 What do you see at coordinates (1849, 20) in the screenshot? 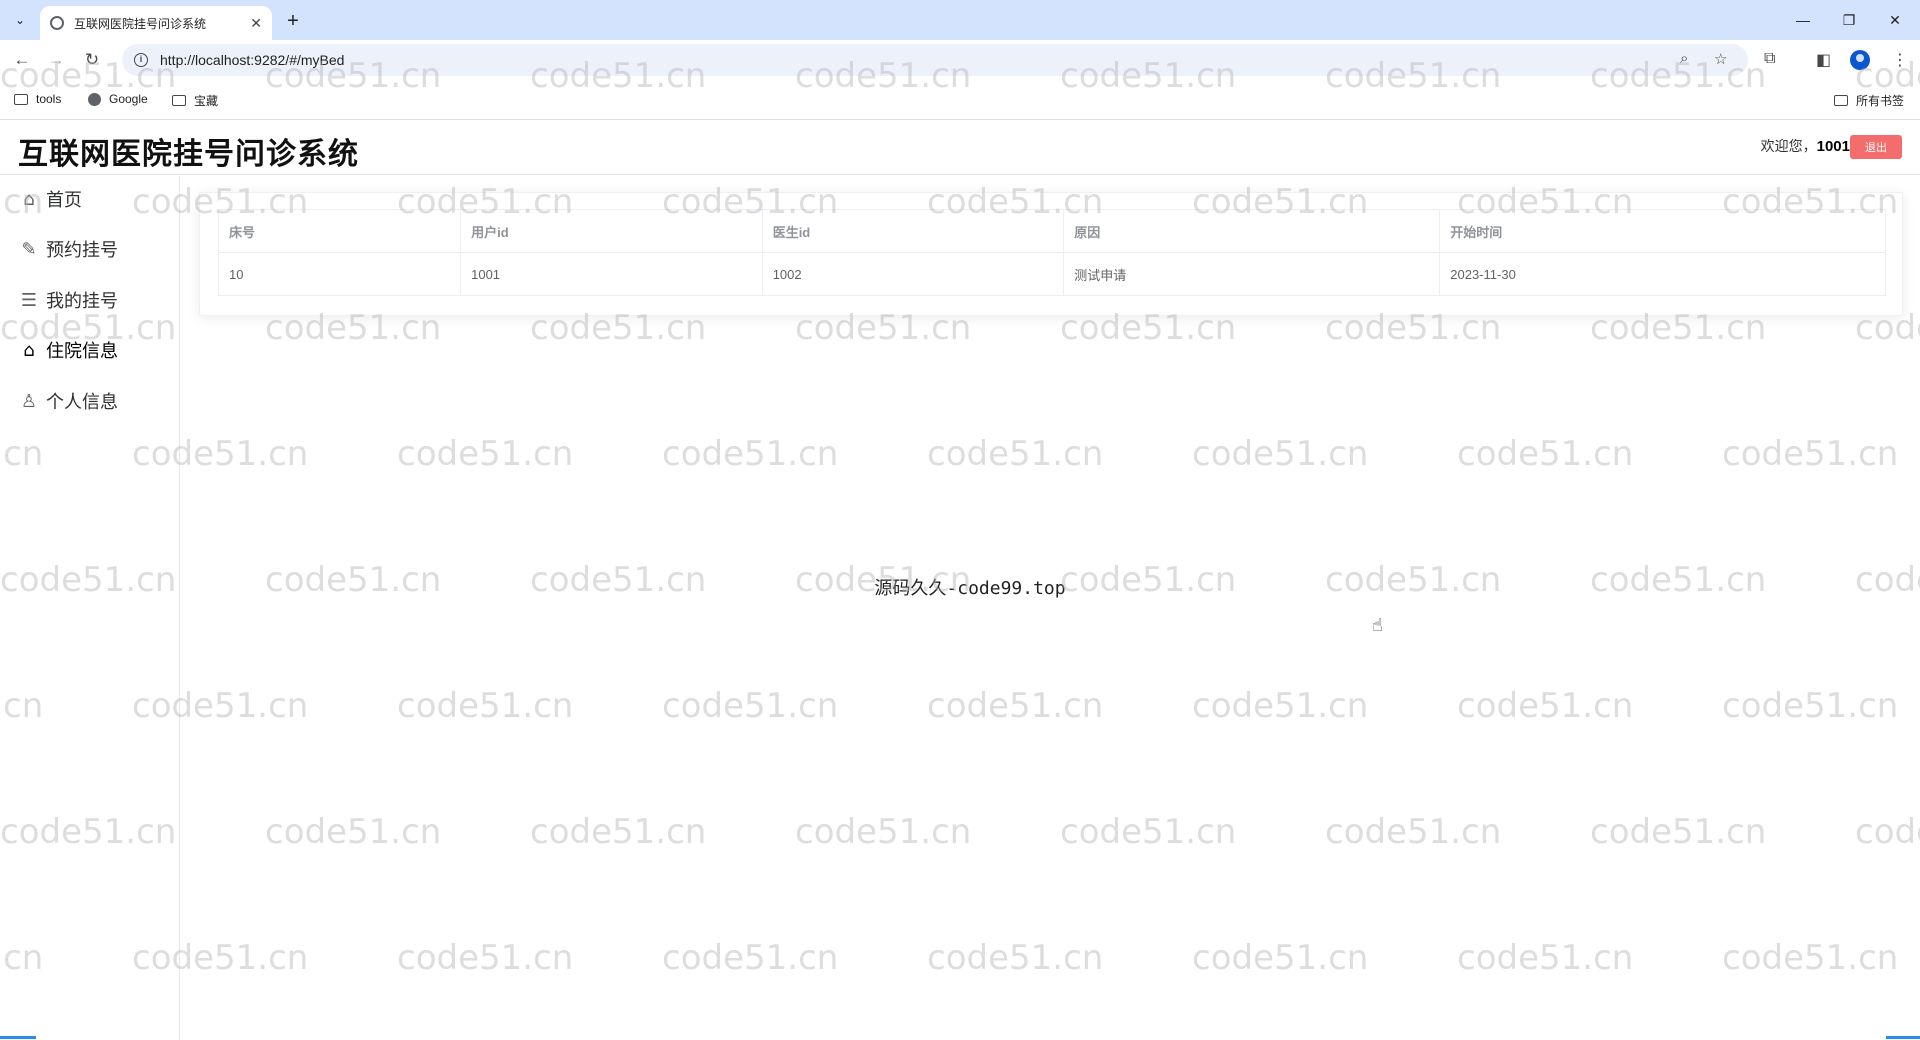
I see `restore-button: ❐` at bounding box center [1849, 20].